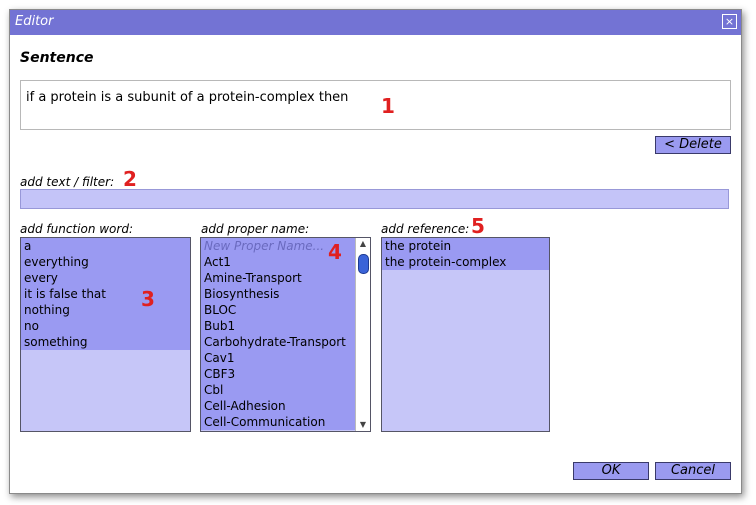 The height and width of the screenshot is (505, 756). What do you see at coordinates (285, 326) in the screenshot?
I see `proper-name-item: Bub1` at bounding box center [285, 326].